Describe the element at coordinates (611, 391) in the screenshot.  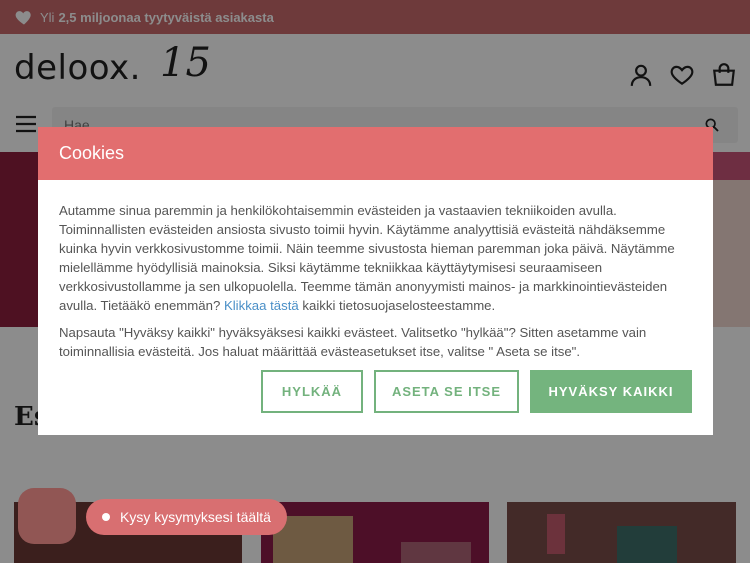
I see `accept-all-button: HYVÄKSY KAIKKI` at that location.